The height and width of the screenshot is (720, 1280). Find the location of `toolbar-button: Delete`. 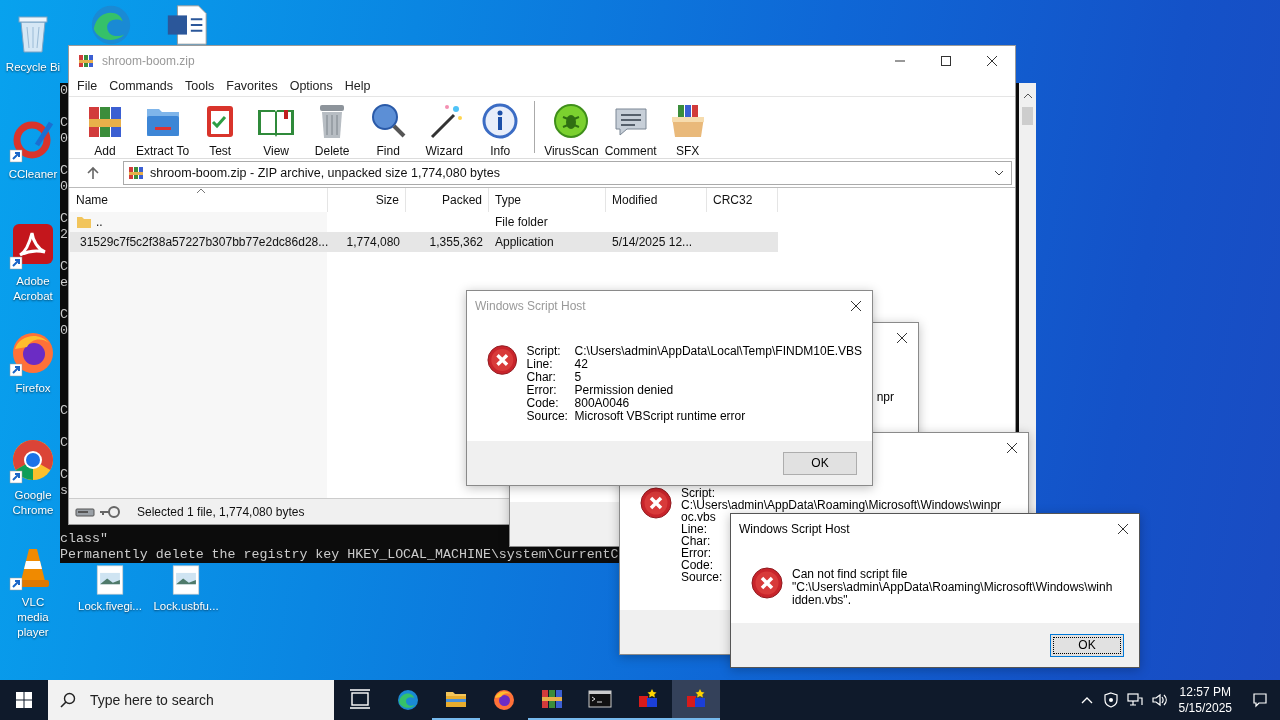

toolbar-button: Delete is located at coordinates (332, 127).